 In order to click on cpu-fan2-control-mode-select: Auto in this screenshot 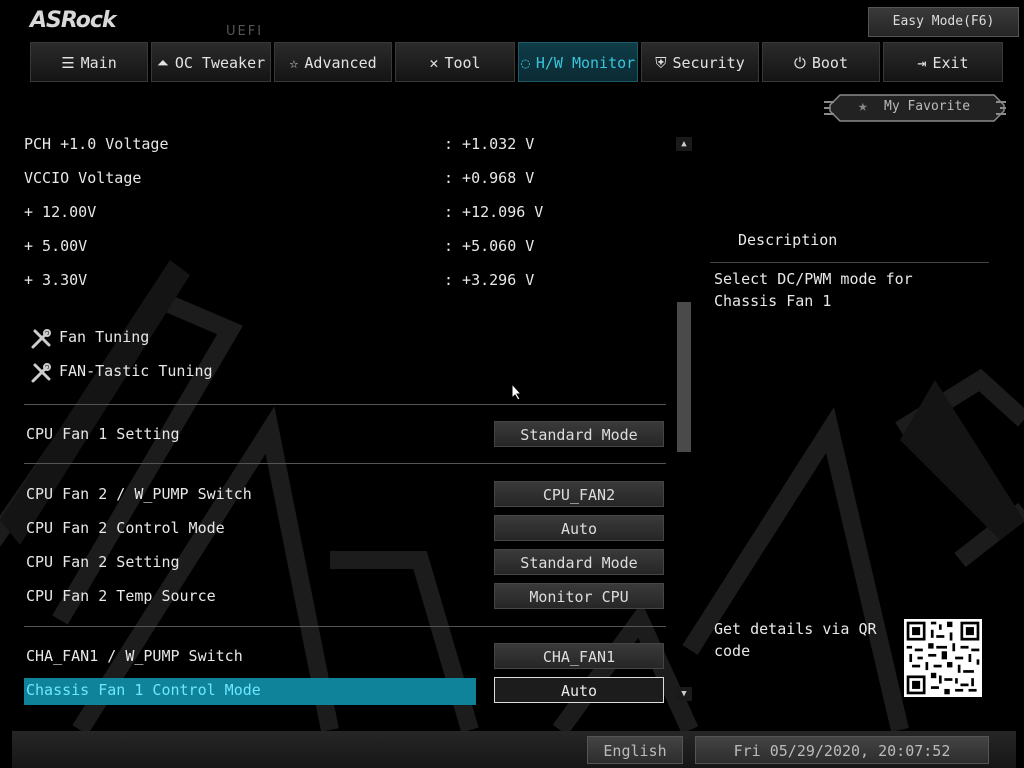, I will do `click(579, 528)`.